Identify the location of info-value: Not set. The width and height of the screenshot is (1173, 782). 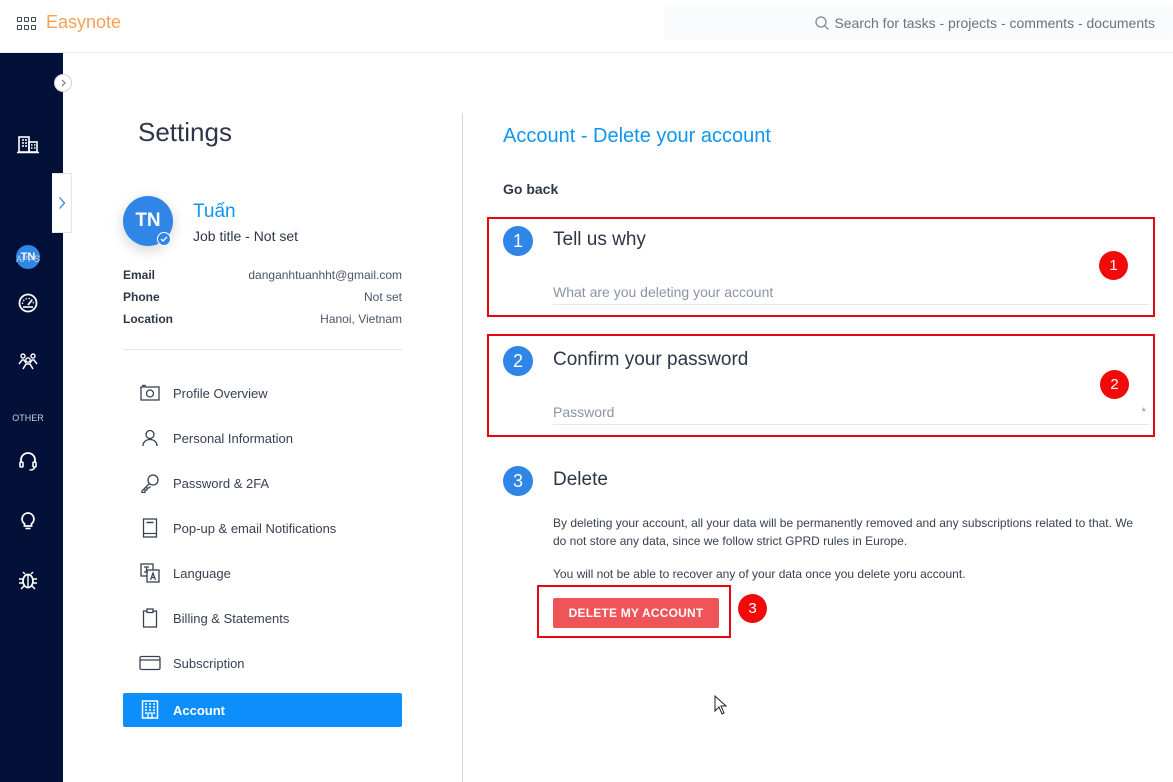
(382, 297).